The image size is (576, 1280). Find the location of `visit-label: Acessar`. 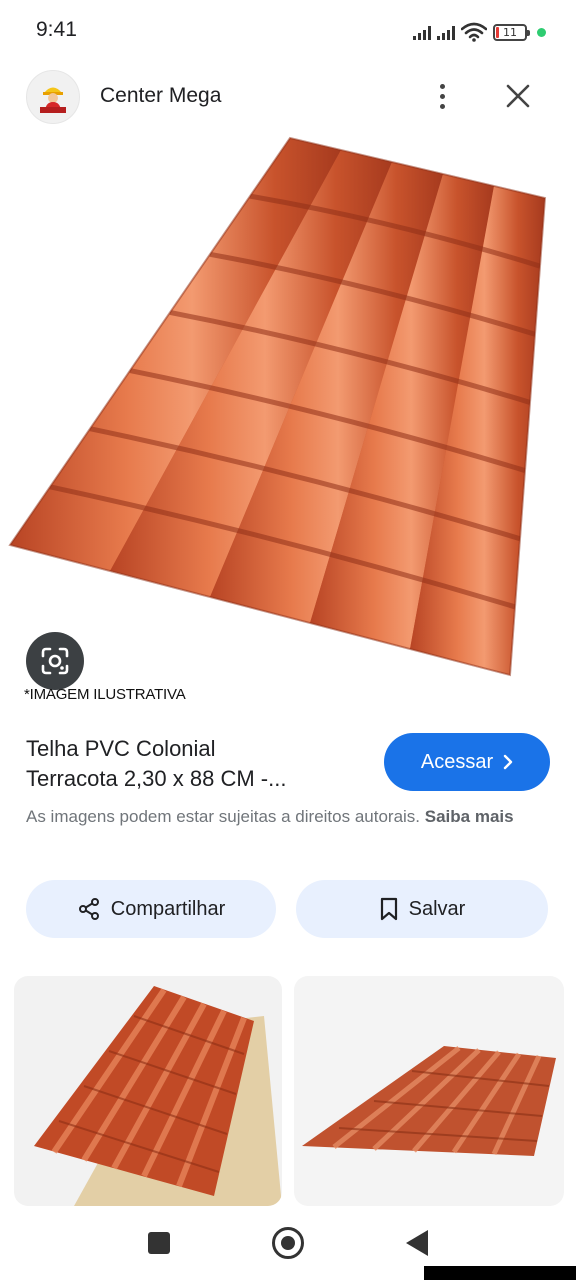

visit-label: Acessar is located at coordinates (457, 761).